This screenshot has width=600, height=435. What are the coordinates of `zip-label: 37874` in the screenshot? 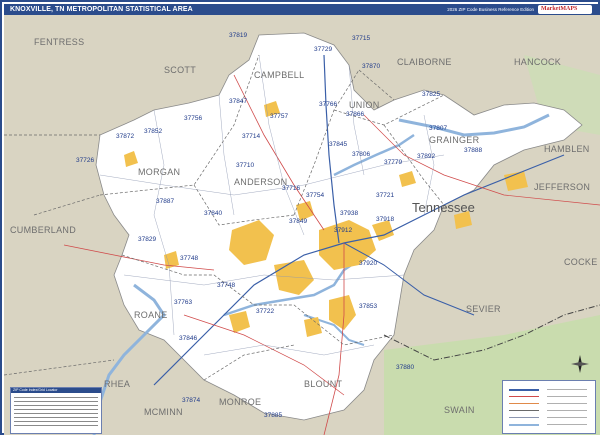 It's located at (191, 400).